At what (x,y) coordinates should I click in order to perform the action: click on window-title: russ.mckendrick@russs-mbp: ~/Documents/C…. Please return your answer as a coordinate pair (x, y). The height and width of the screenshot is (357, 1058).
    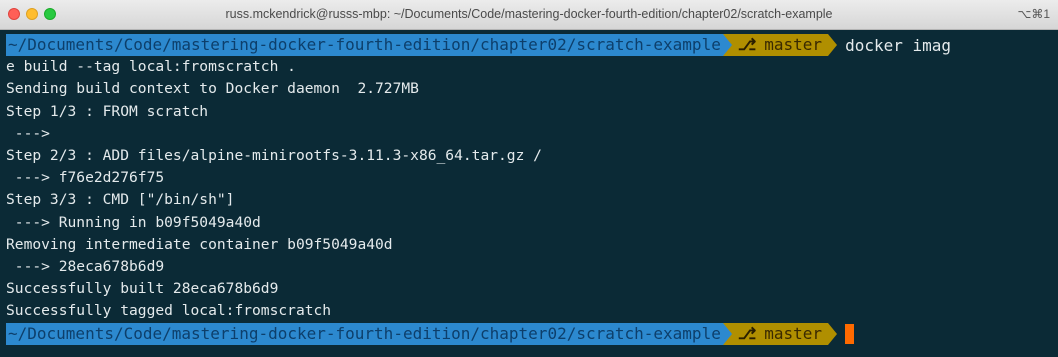
    Looking at the image, I should click on (529, 14).